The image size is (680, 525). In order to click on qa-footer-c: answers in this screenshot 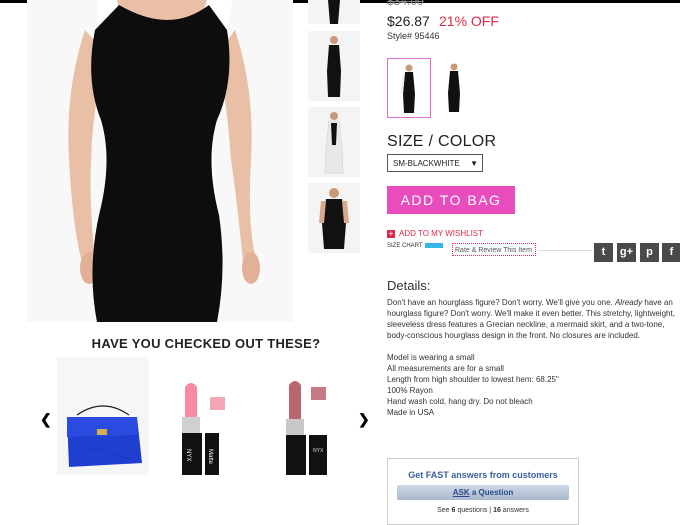, I will do `click(514, 510)`.